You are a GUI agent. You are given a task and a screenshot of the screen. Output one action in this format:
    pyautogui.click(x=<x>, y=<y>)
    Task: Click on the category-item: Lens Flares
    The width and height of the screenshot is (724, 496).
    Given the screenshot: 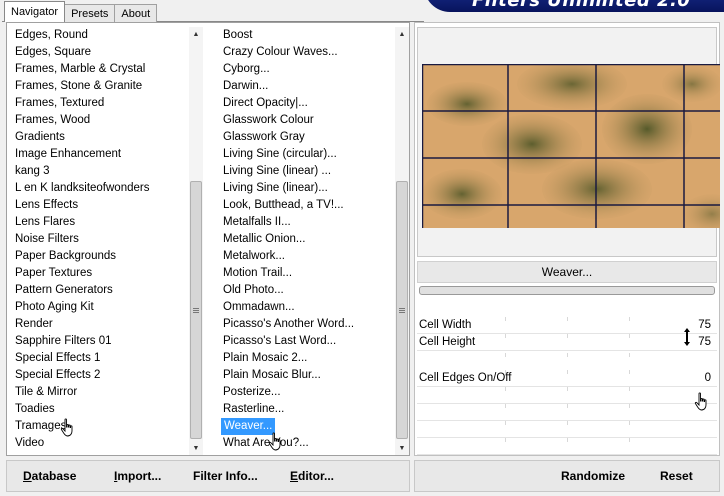 What is the action you would take?
    pyautogui.click(x=101, y=222)
    